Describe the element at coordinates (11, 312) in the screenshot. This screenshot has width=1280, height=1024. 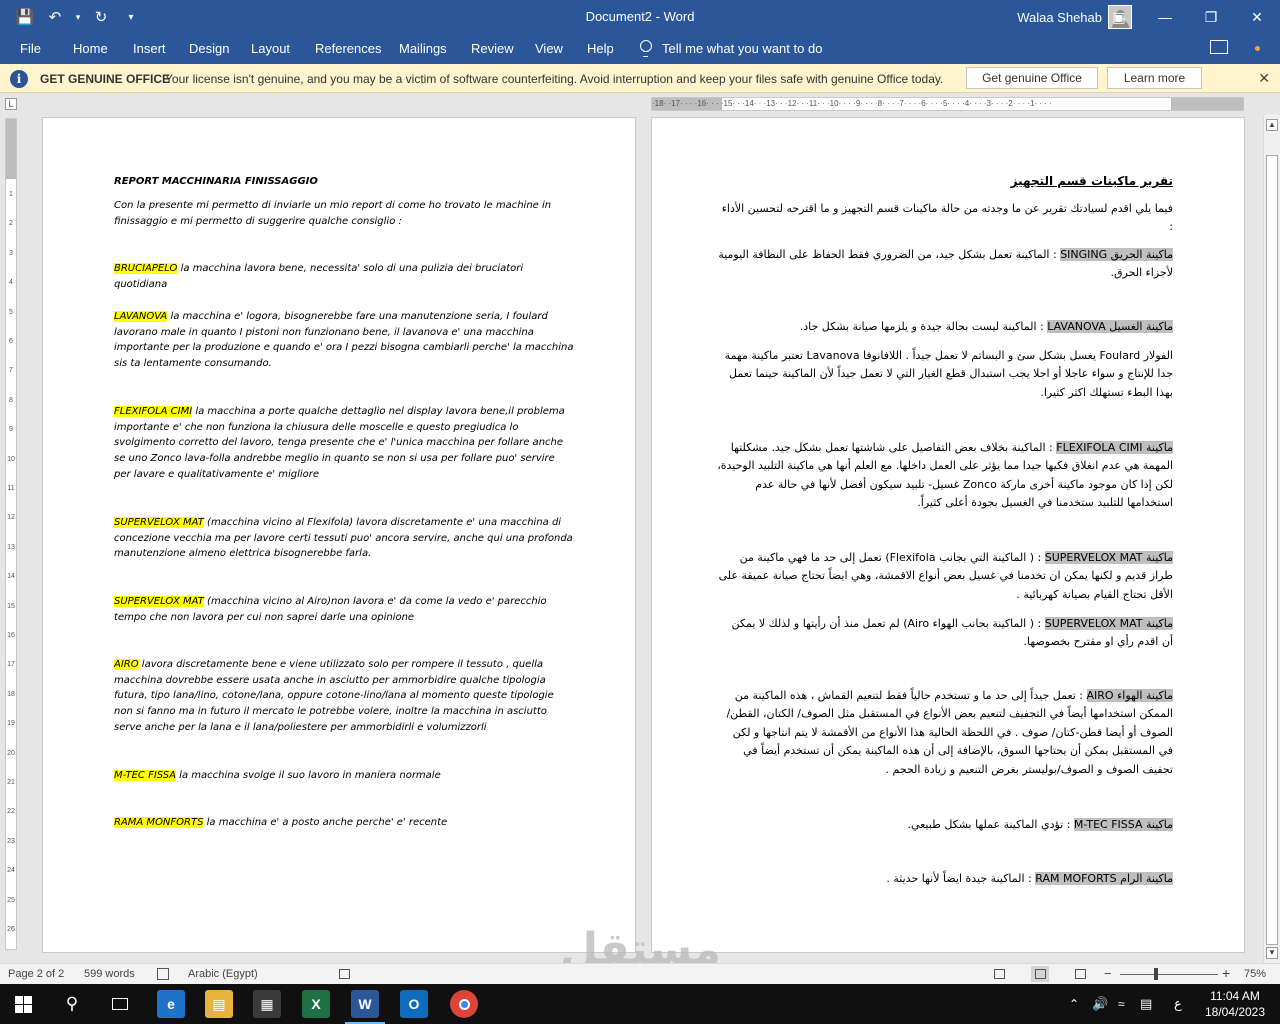
I see `vruler-tick: 5` at that location.